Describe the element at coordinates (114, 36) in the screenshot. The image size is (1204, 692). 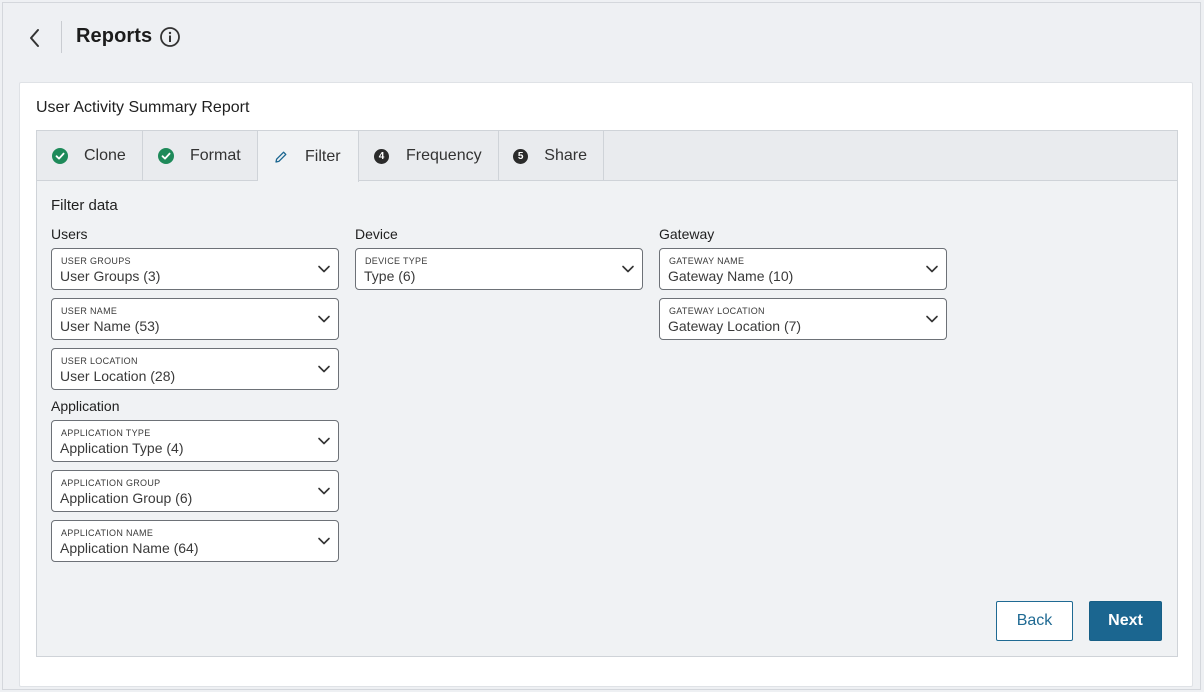
I see `page-title: Reports` at that location.